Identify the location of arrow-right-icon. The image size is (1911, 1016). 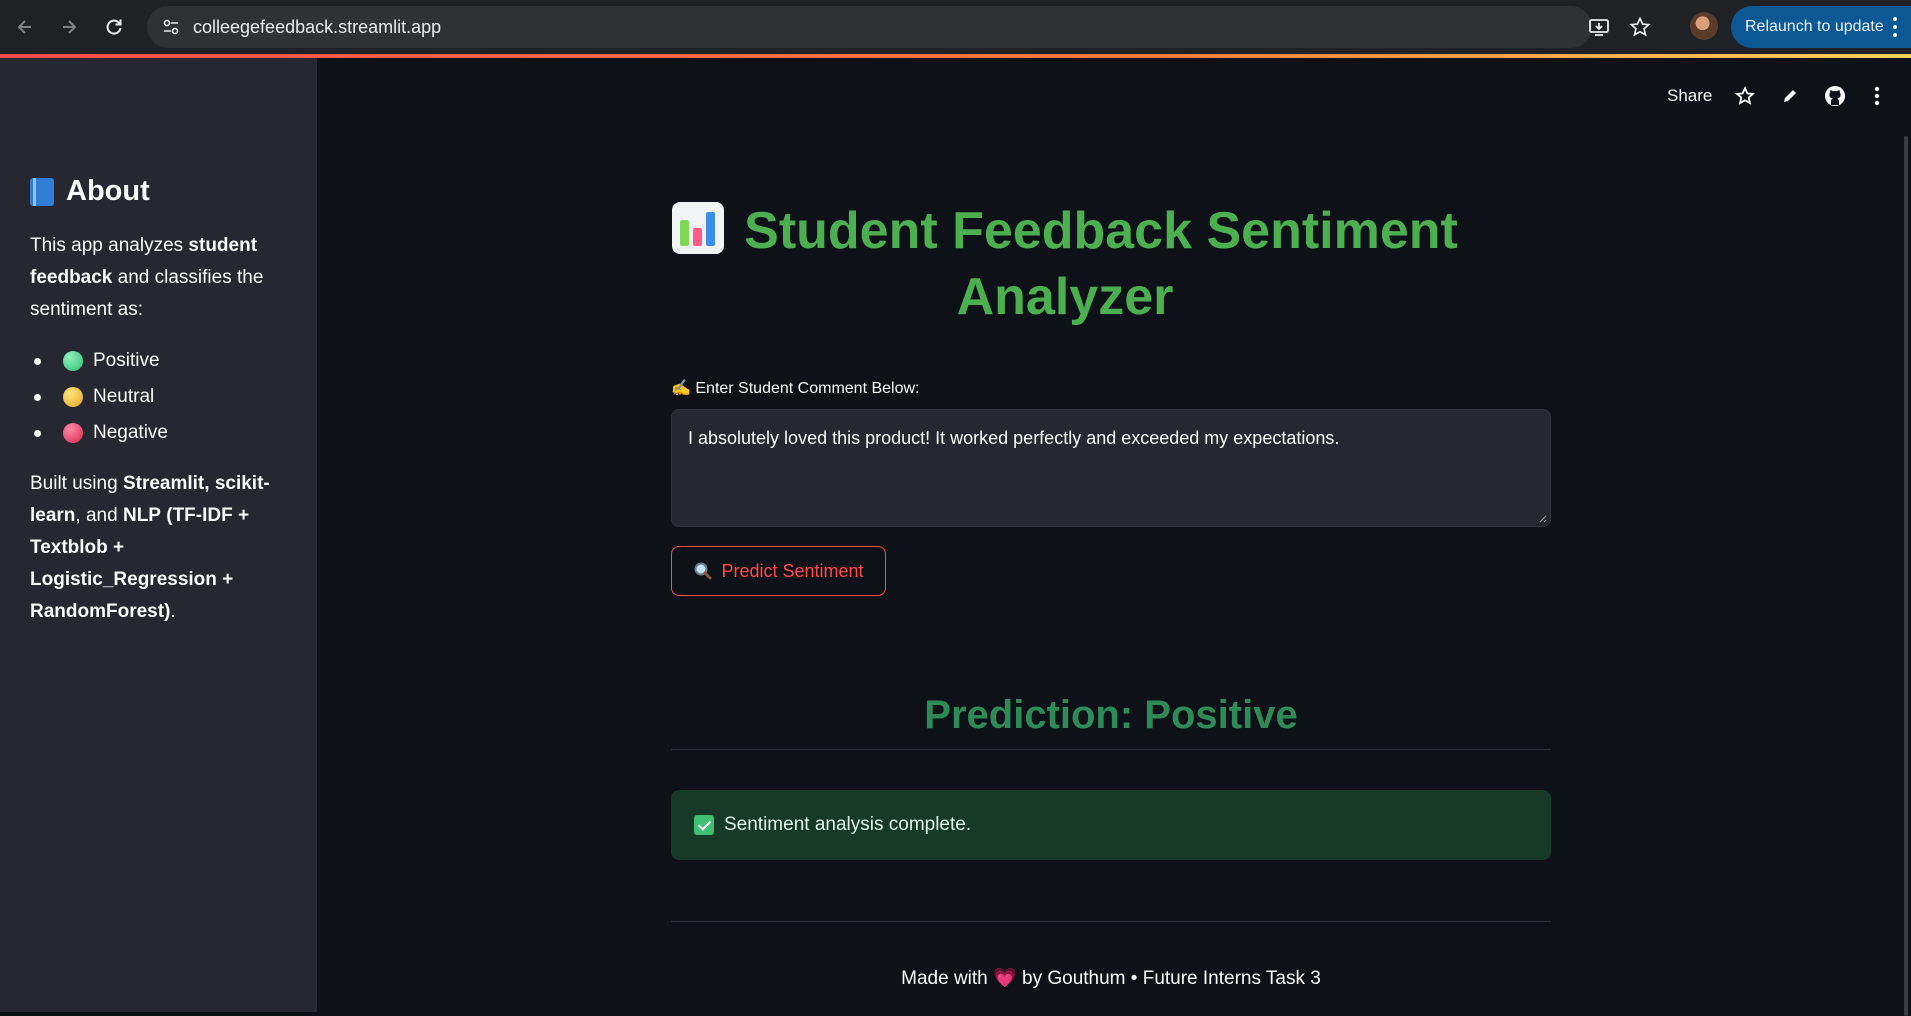
(70, 27).